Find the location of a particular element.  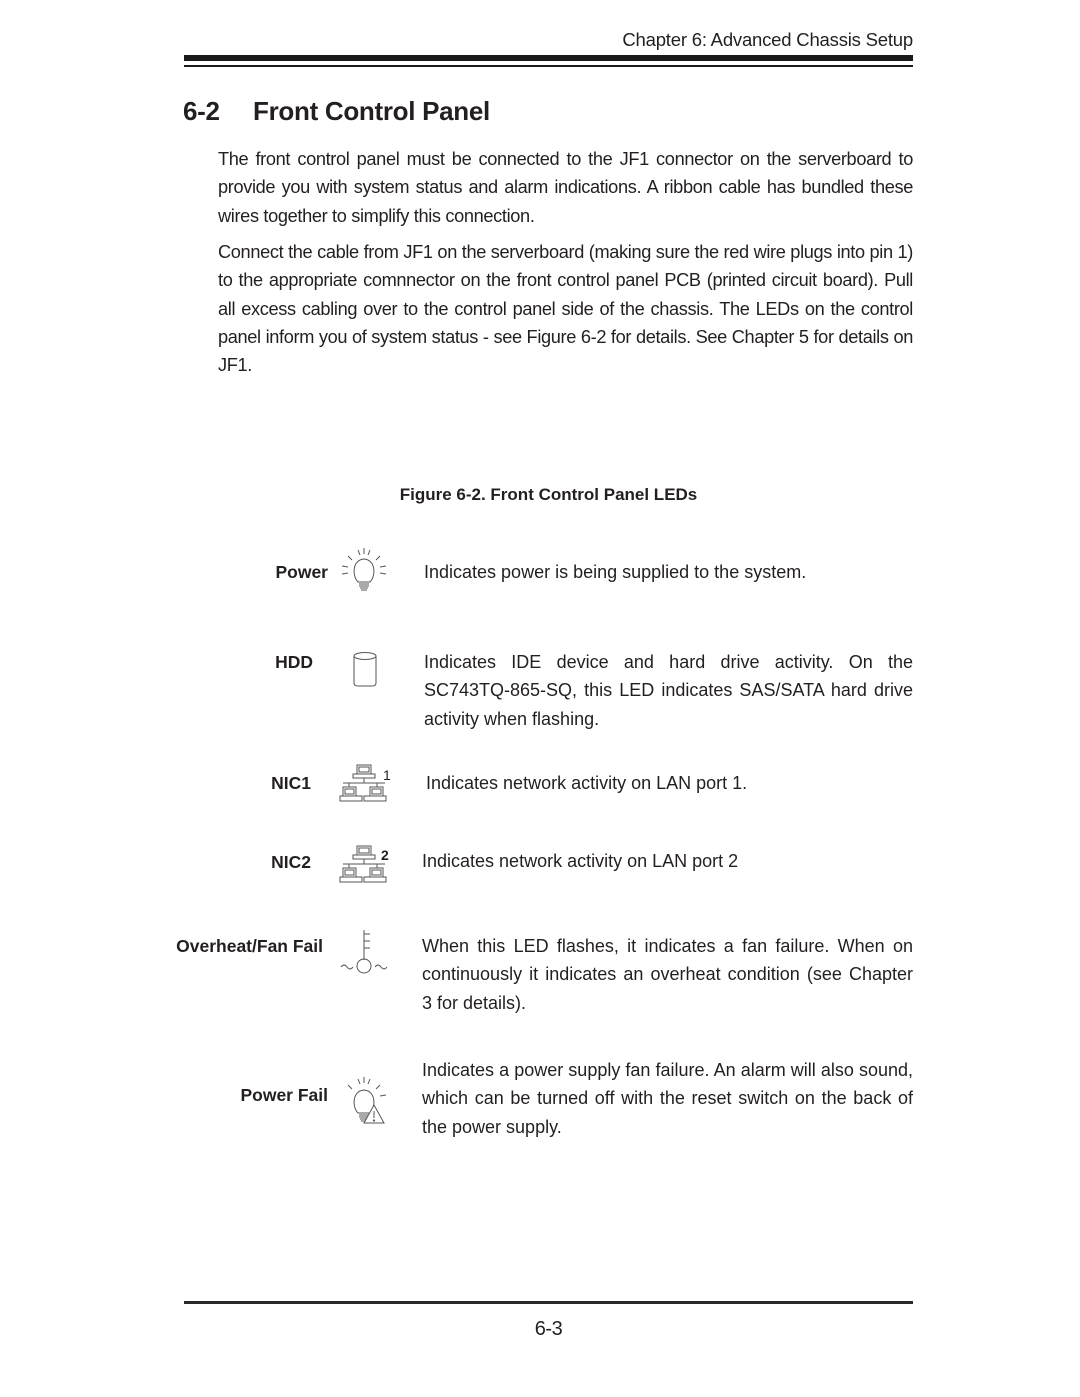

header-rule-thick is located at coordinates (548, 58).